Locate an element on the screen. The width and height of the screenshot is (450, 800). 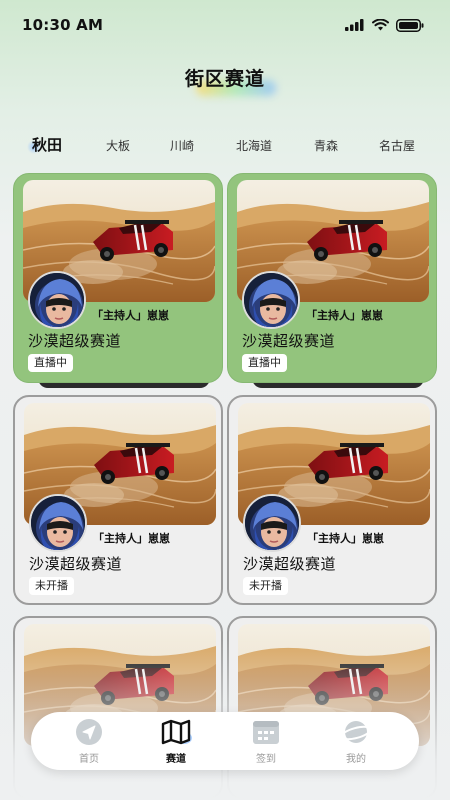
calendar-icon is located at coordinates (266, 732).